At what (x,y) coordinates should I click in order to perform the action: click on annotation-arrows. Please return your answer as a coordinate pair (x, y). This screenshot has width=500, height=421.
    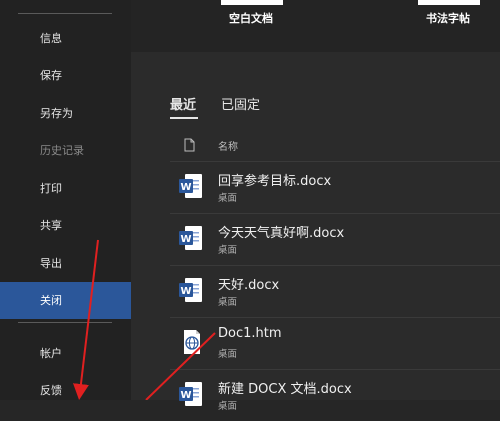
    Looking at the image, I should click on (144, 319).